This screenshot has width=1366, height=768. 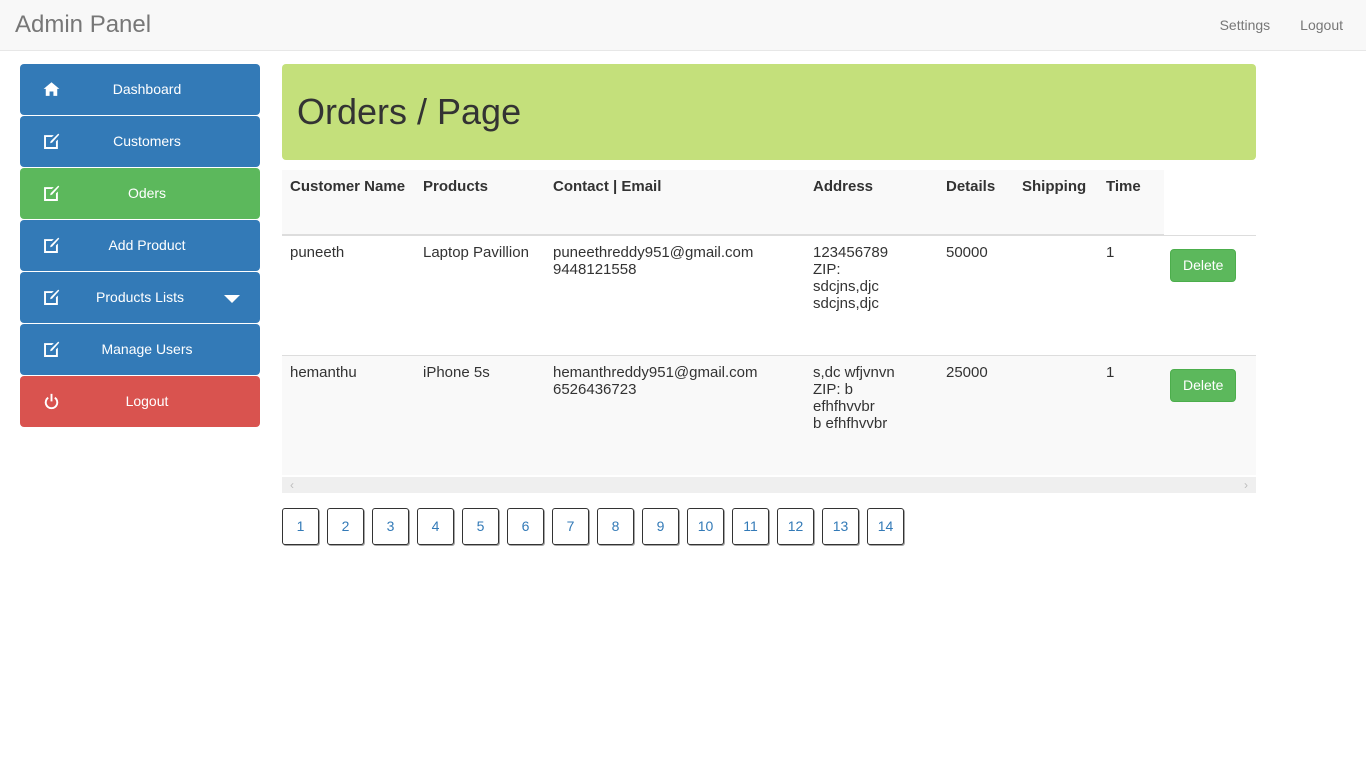 I want to click on scroll-left-arrow-icon: ‹, so click(x=292, y=485).